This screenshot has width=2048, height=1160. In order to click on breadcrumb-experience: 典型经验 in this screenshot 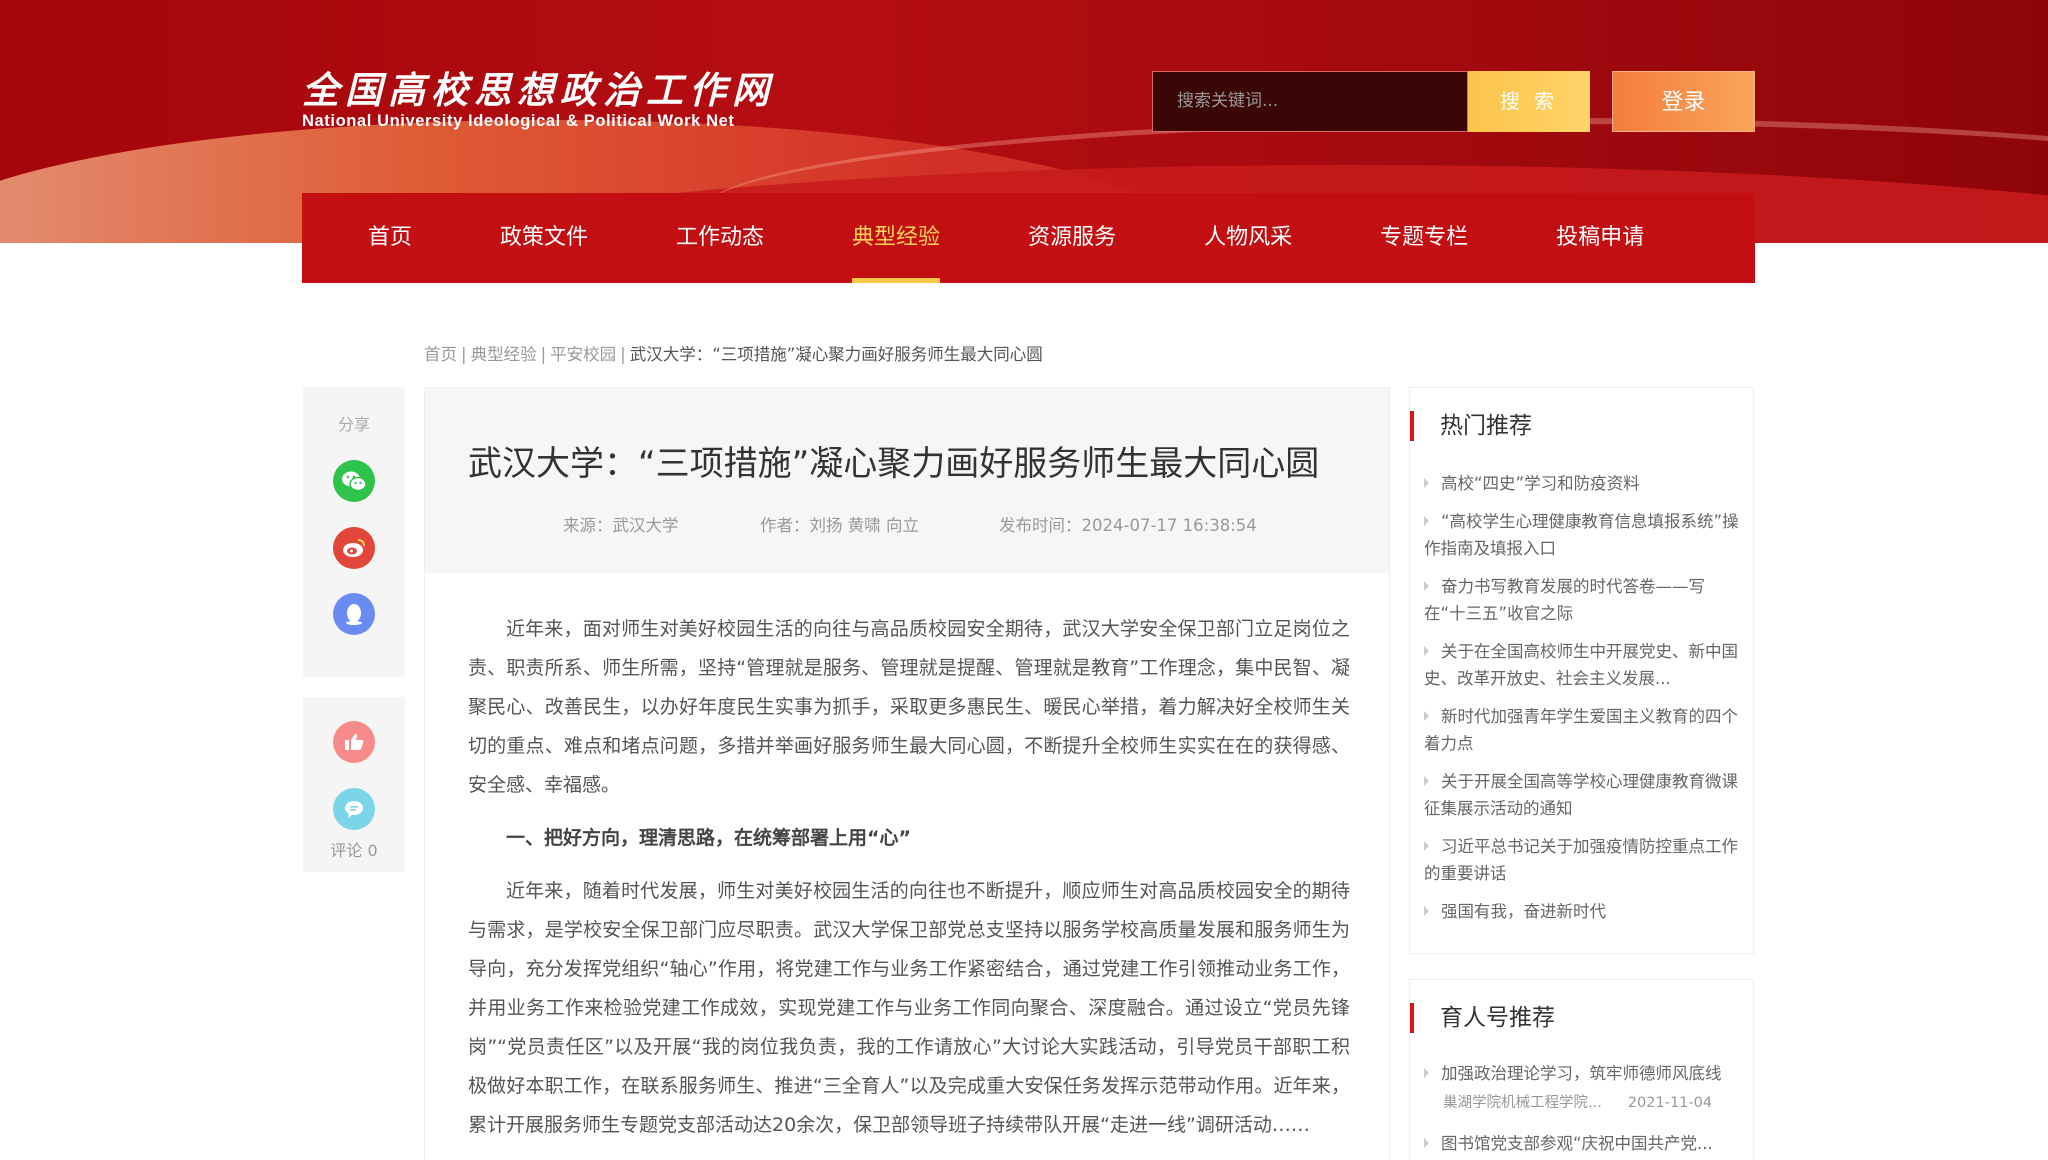, I will do `click(504, 354)`.